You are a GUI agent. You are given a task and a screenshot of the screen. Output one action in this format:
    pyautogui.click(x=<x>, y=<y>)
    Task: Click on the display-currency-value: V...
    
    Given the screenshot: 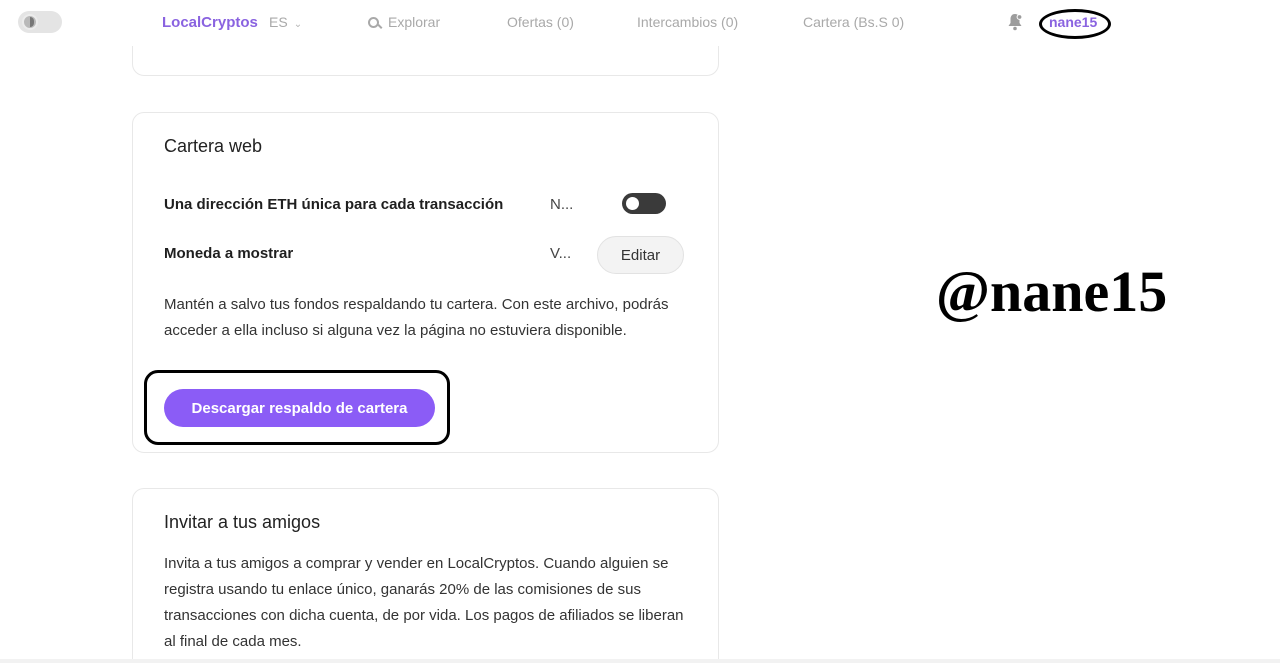 What is the action you would take?
    pyautogui.click(x=561, y=253)
    